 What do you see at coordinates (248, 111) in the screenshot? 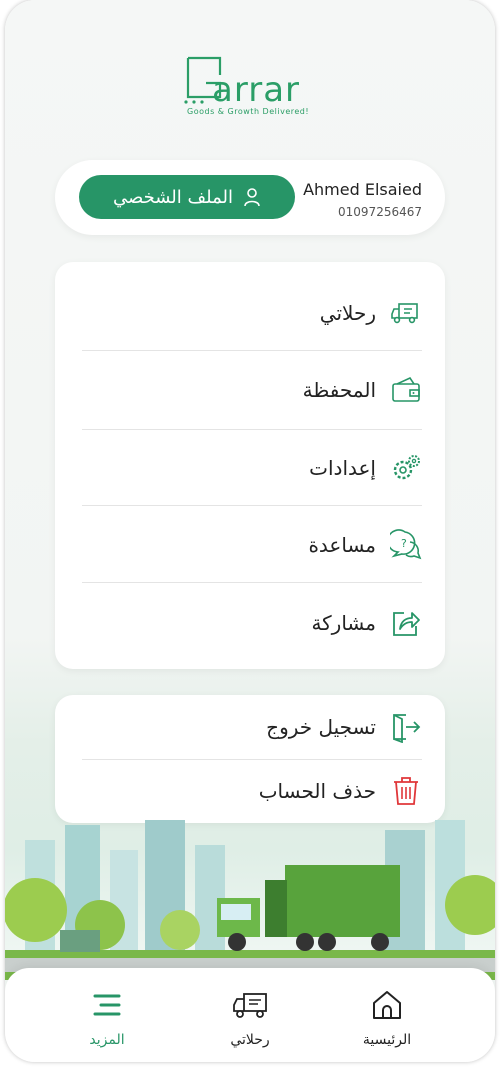
I see `brand-tagline: Goods & Growth Delivered!` at bounding box center [248, 111].